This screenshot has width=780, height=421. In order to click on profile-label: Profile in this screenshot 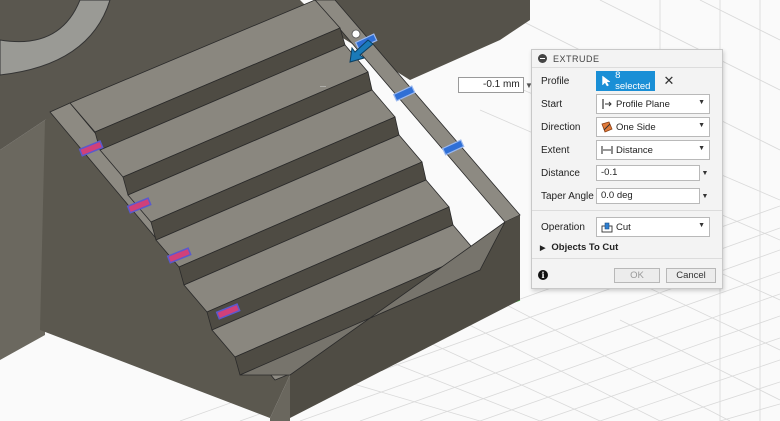, I will do `click(555, 81)`.